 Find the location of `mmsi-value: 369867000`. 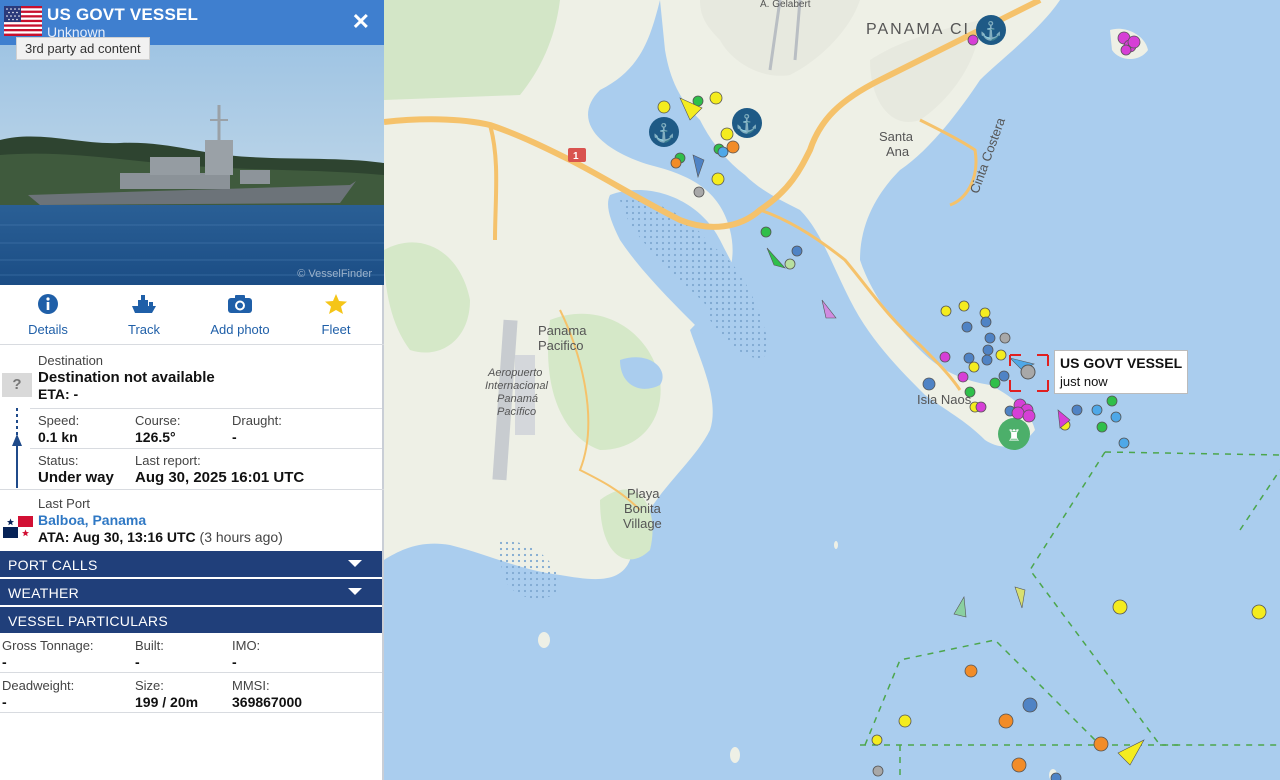

mmsi-value: 369867000 is located at coordinates (267, 702).